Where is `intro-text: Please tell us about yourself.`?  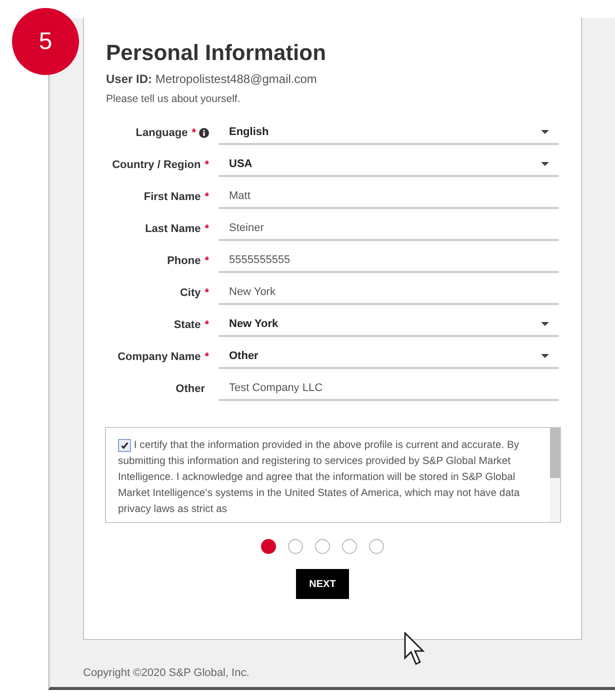 intro-text: Please tell us about yourself. is located at coordinates (174, 99).